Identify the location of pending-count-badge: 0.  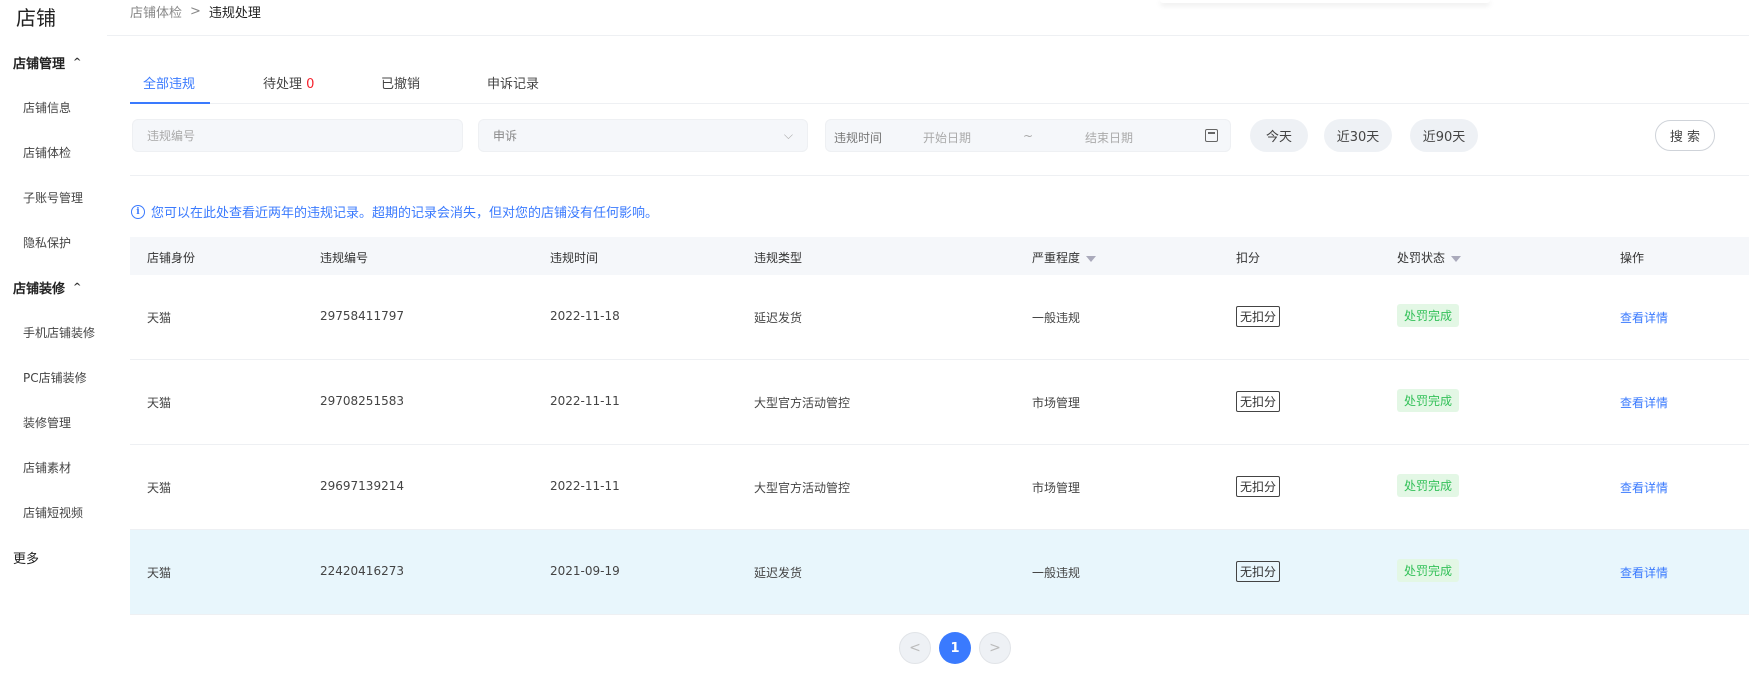
(310, 84).